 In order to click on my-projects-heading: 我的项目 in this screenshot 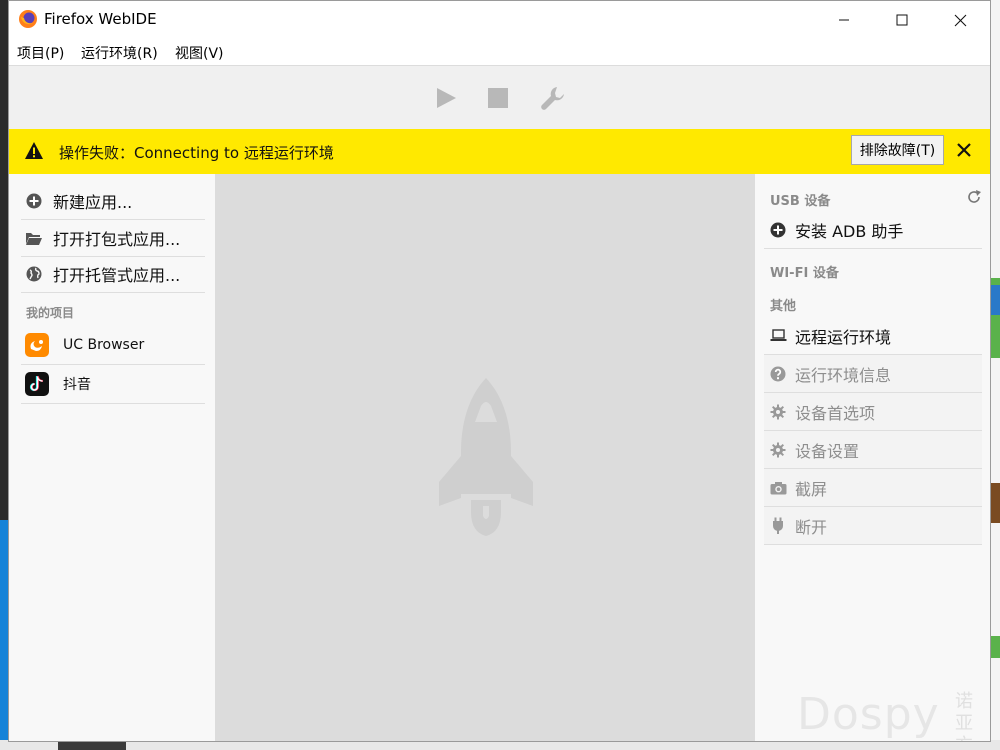, I will do `click(50, 313)`.